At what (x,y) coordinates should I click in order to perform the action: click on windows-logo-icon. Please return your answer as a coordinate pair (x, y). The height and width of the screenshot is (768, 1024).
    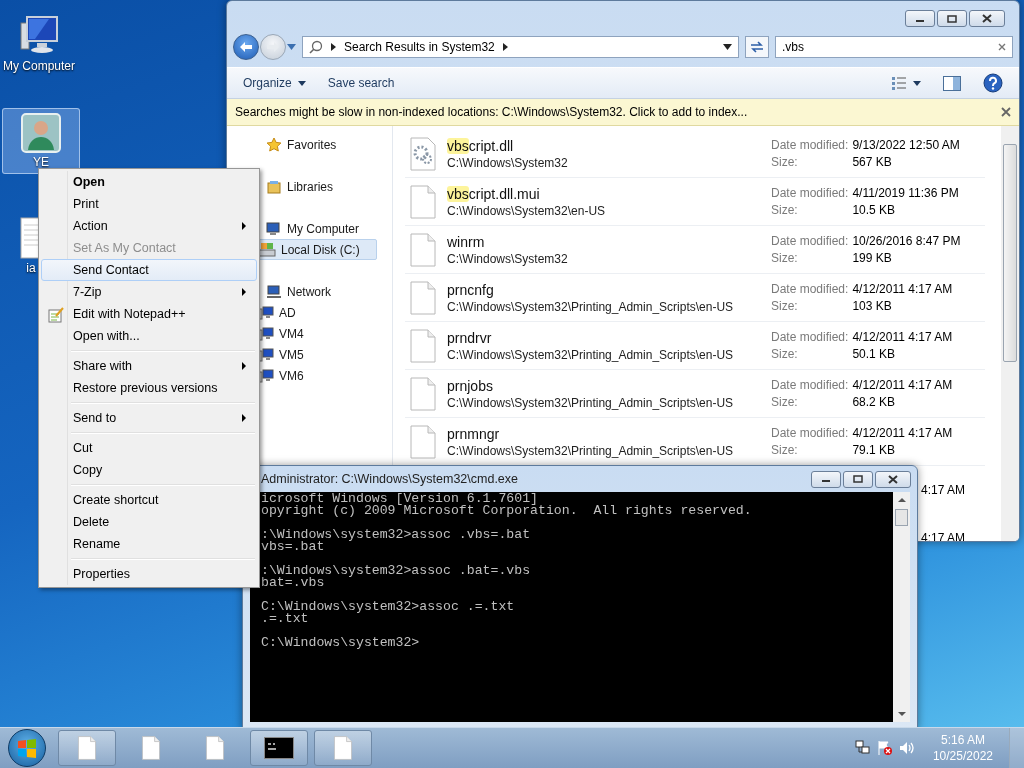
    Looking at the image, I should click on (27, 748).